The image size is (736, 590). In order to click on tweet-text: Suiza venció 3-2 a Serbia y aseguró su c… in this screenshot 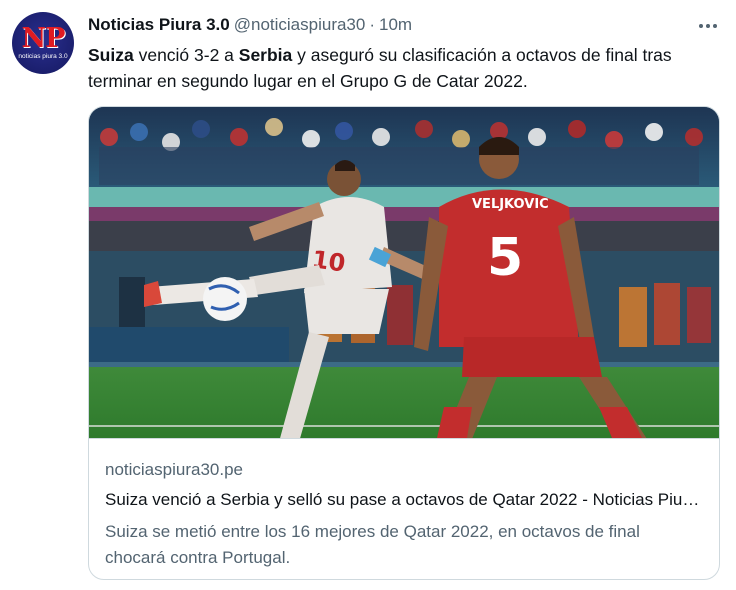, I will do `click(406, 68)`.